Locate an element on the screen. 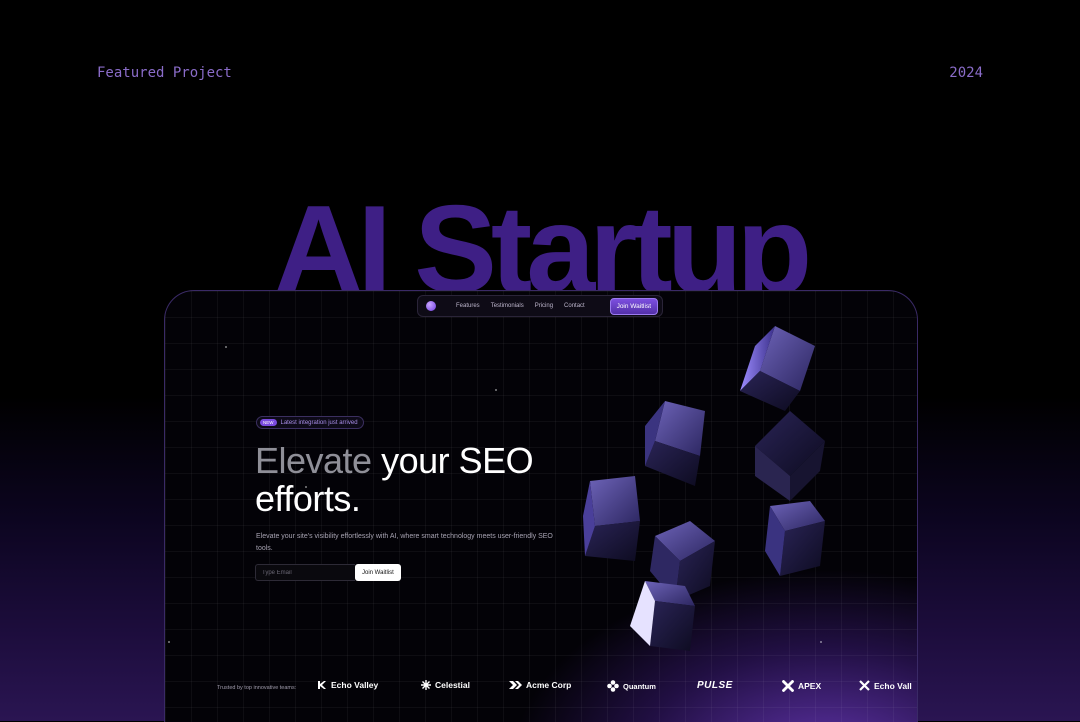 This screenshot has height=722, width=1080. email-input is located at coordinates (305, 572).